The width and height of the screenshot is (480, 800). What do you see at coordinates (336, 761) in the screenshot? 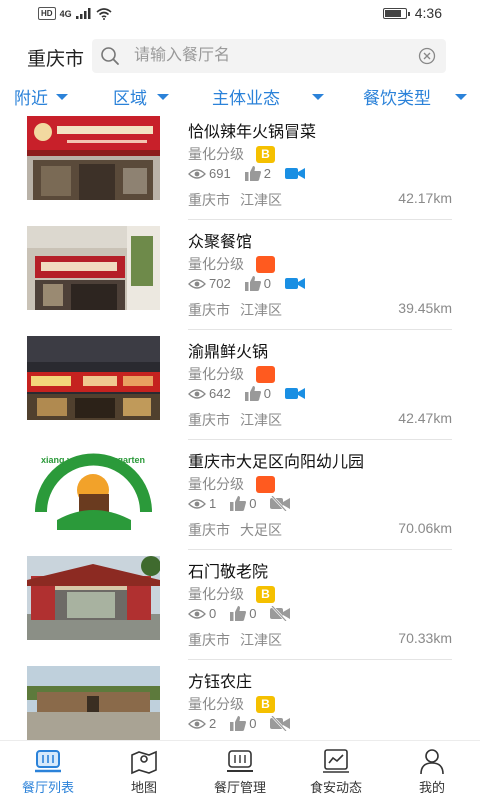
I see `food-safety-news-icon` at bounding box center [336, 761].